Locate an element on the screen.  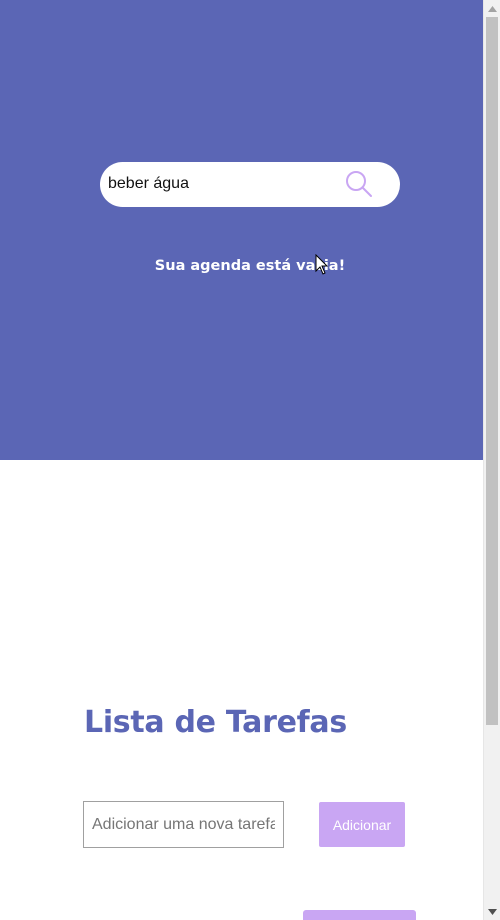
scroll-up-button is located at coordinates (492, 8).